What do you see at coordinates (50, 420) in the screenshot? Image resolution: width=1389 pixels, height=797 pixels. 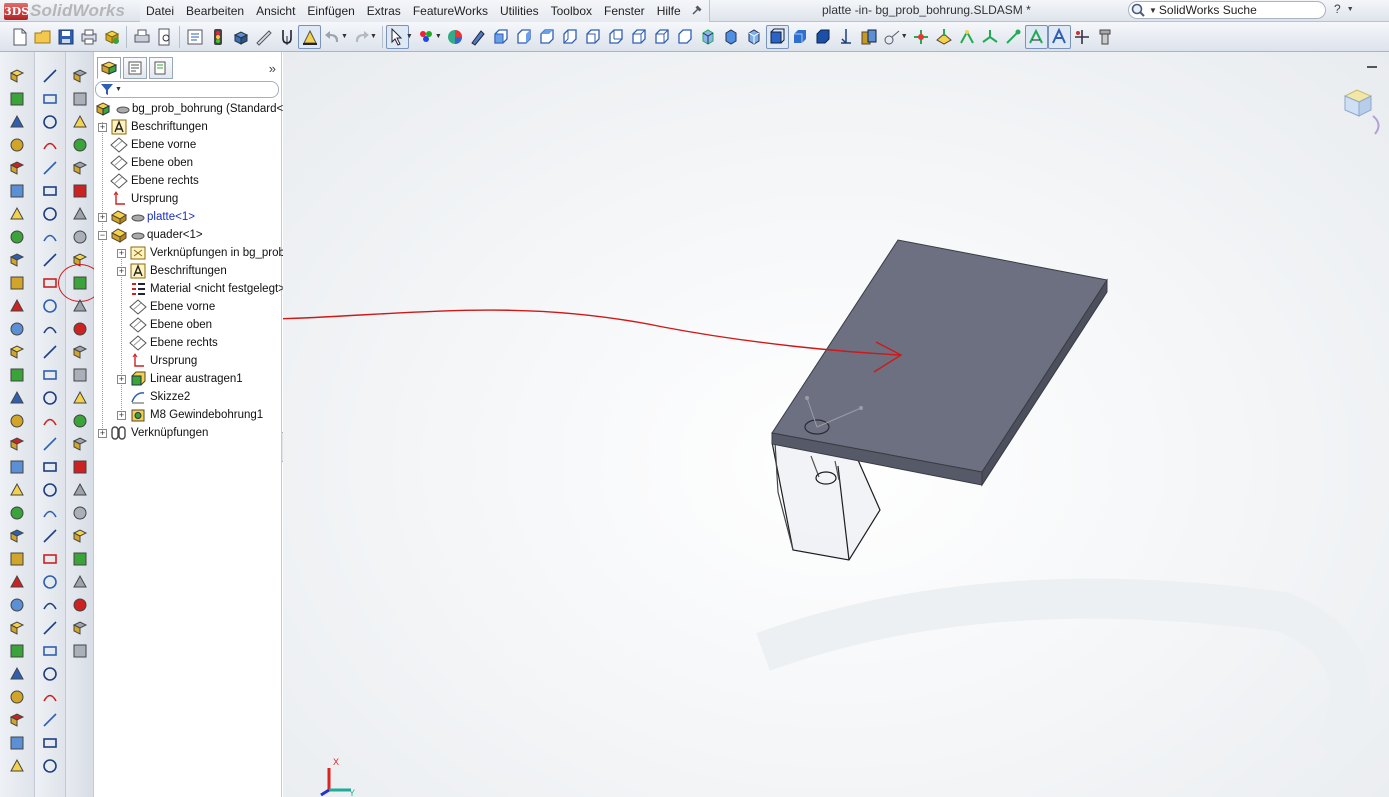 I see `strip2-tool-16-icon` at bounding box center [50, 420].